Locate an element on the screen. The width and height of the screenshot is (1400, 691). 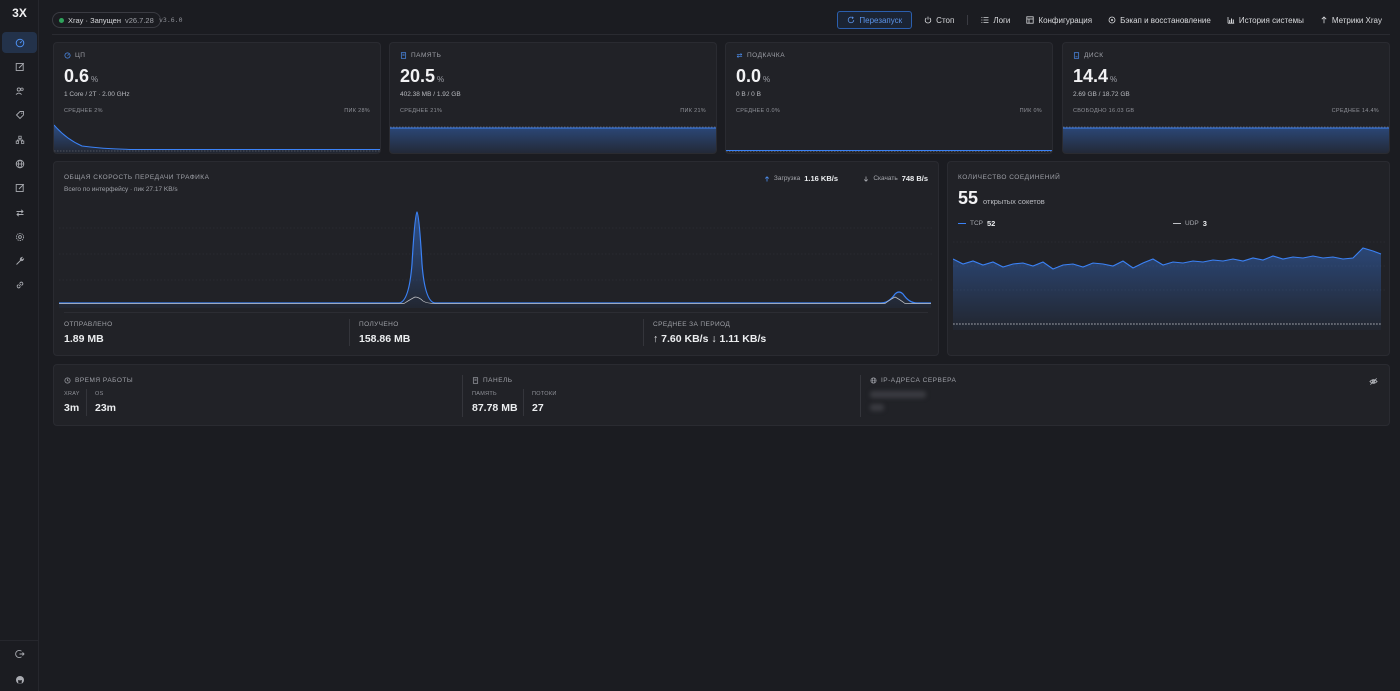
connections-chart is located at coordinates (1169, 285).